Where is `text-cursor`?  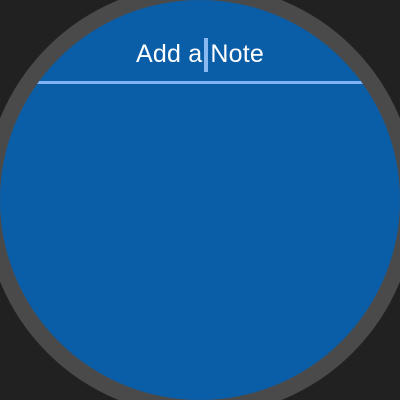
text-cursor is located at coordinates (206, 54).